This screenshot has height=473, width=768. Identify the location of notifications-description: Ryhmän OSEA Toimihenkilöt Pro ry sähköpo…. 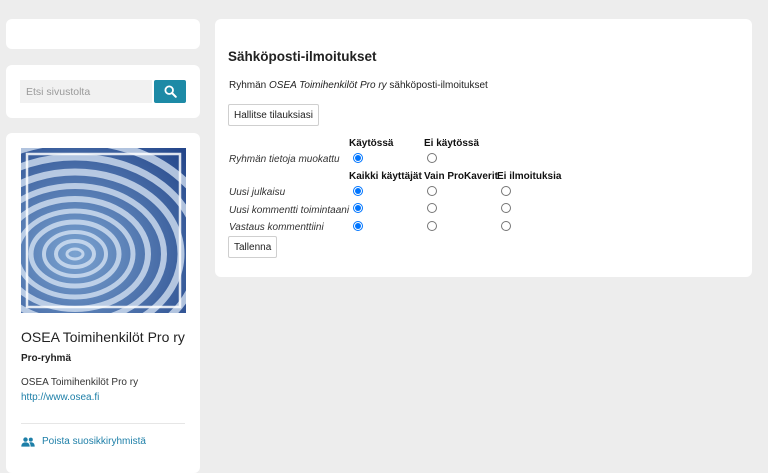
(358, 85).